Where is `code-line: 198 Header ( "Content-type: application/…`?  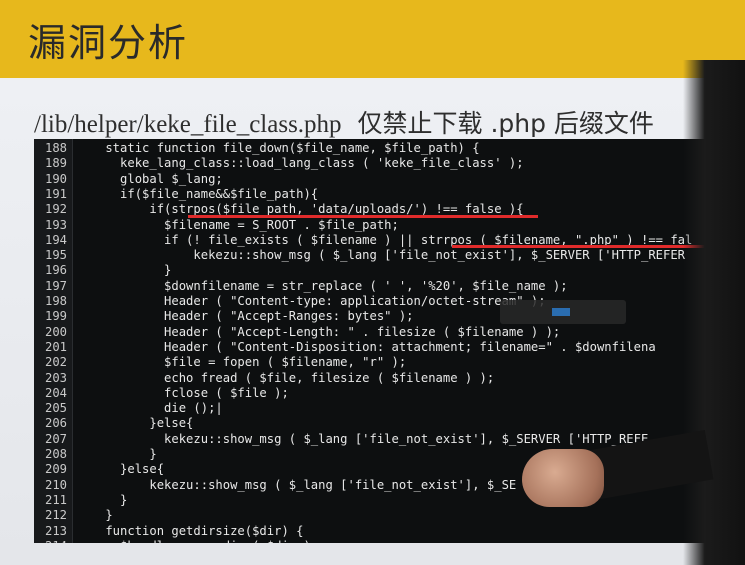 code-line: 198 Header ( "Content-type: application/… is located at coordinates (389, 301).